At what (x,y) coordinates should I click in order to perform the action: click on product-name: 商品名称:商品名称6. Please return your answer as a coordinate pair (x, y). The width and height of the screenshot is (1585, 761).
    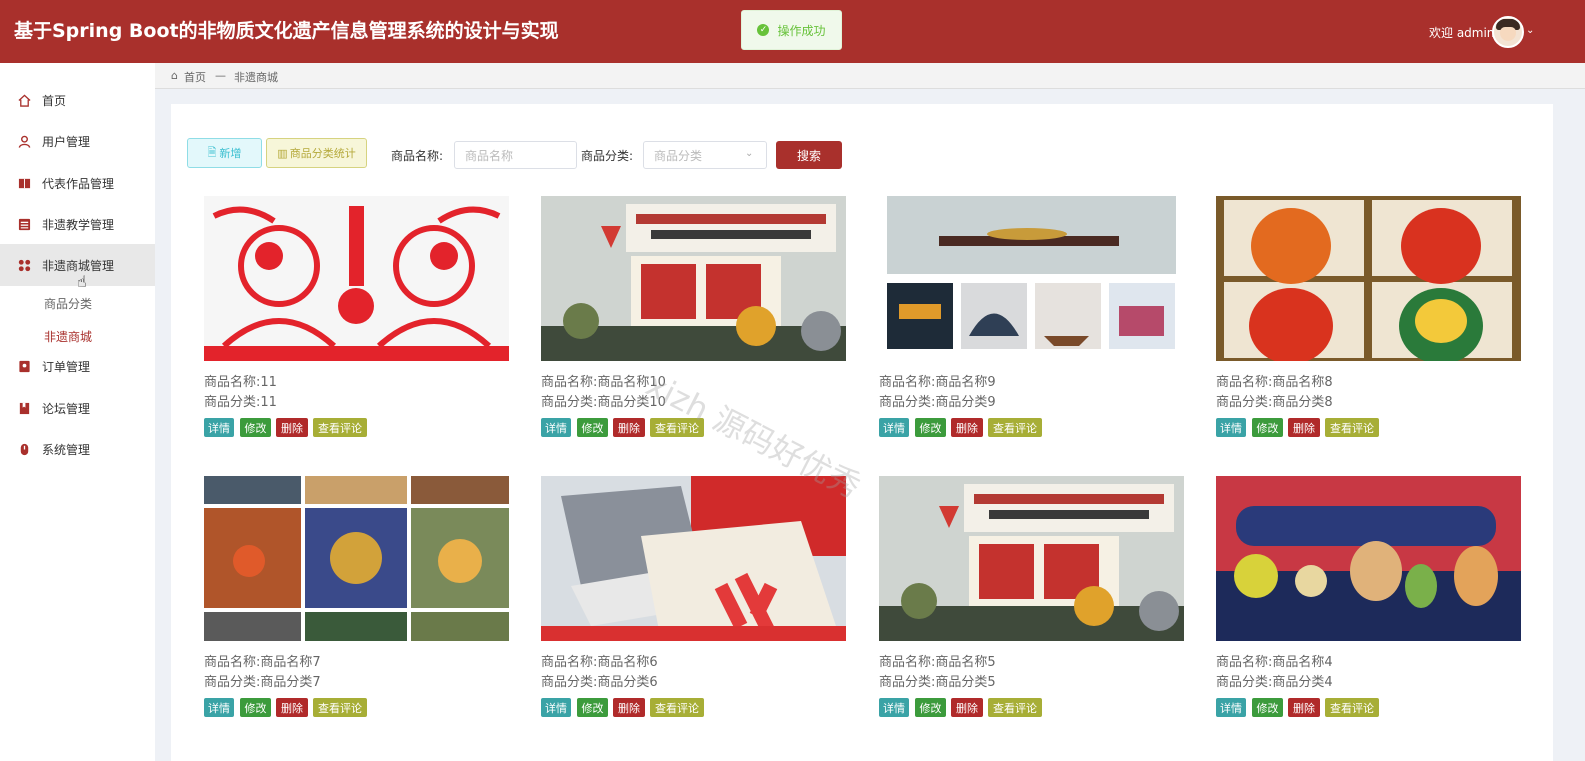
    Looking at the image, I should click on (599, 662).